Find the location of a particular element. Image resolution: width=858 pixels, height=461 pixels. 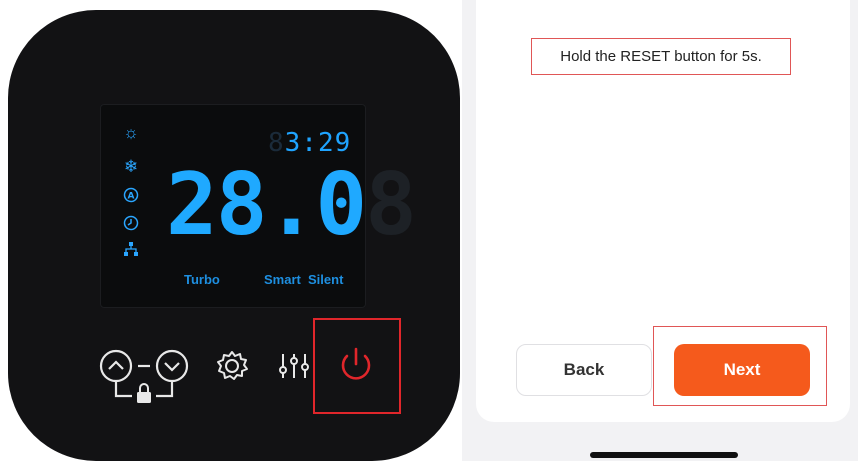

power-button-highlight is located at coordinates (357, 366).